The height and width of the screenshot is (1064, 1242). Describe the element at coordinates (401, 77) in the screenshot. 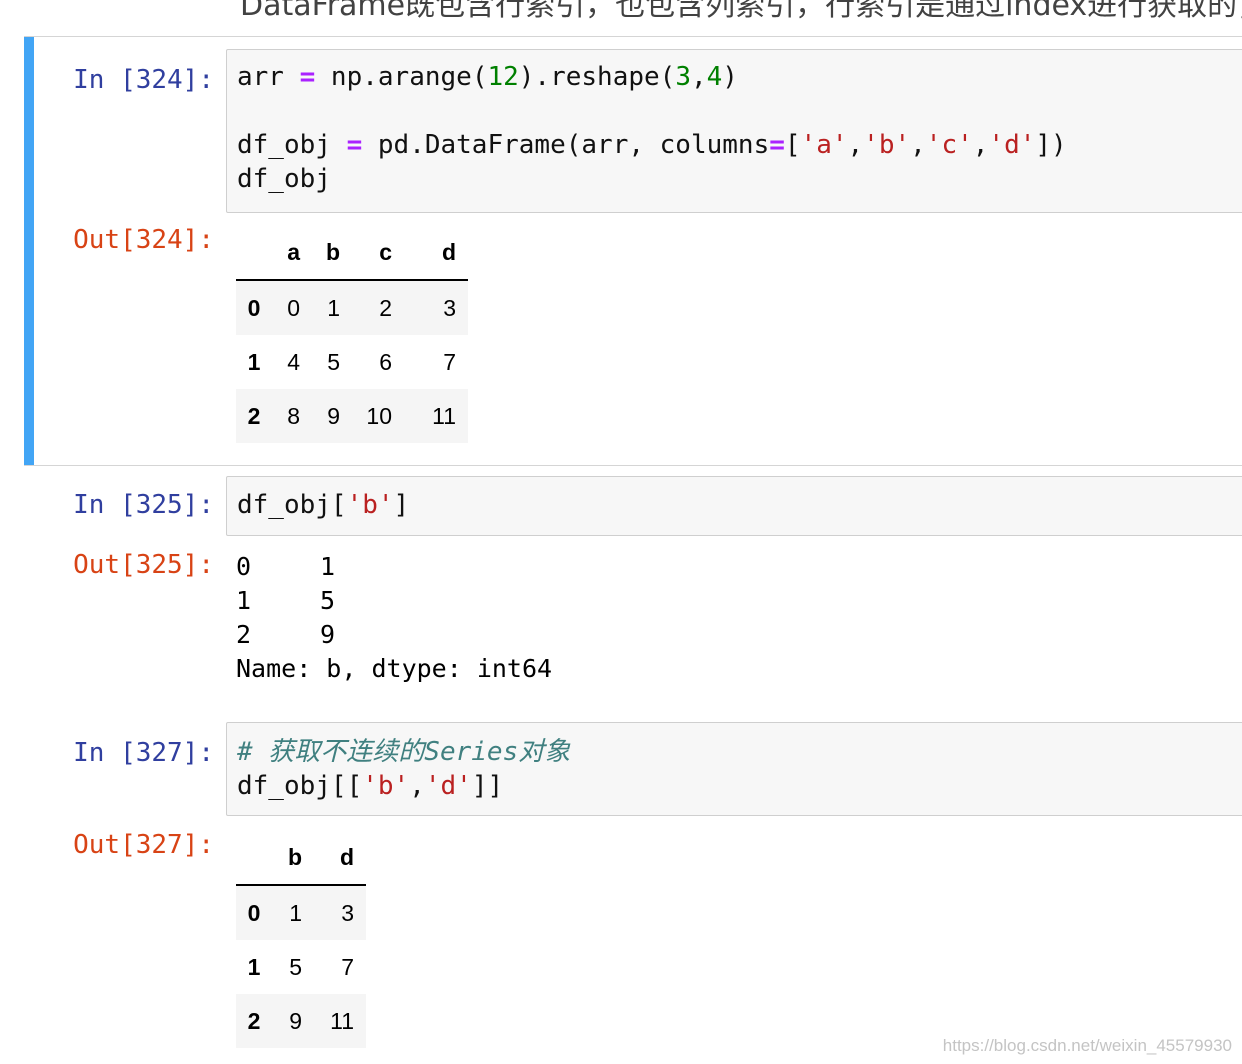

I see `code-token: np.arange(` at that location.